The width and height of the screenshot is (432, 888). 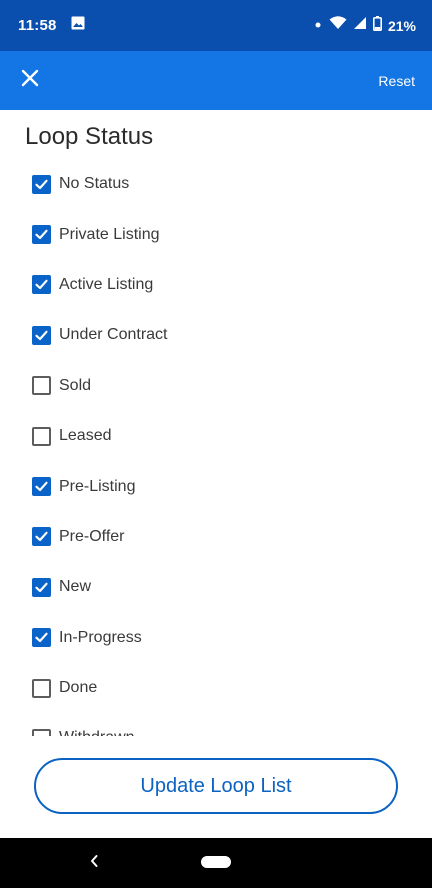 What do you see at coordinates (94, 184) in the screenshot?
I see `status-option-label: No Status` at bounding box center [94, 184].